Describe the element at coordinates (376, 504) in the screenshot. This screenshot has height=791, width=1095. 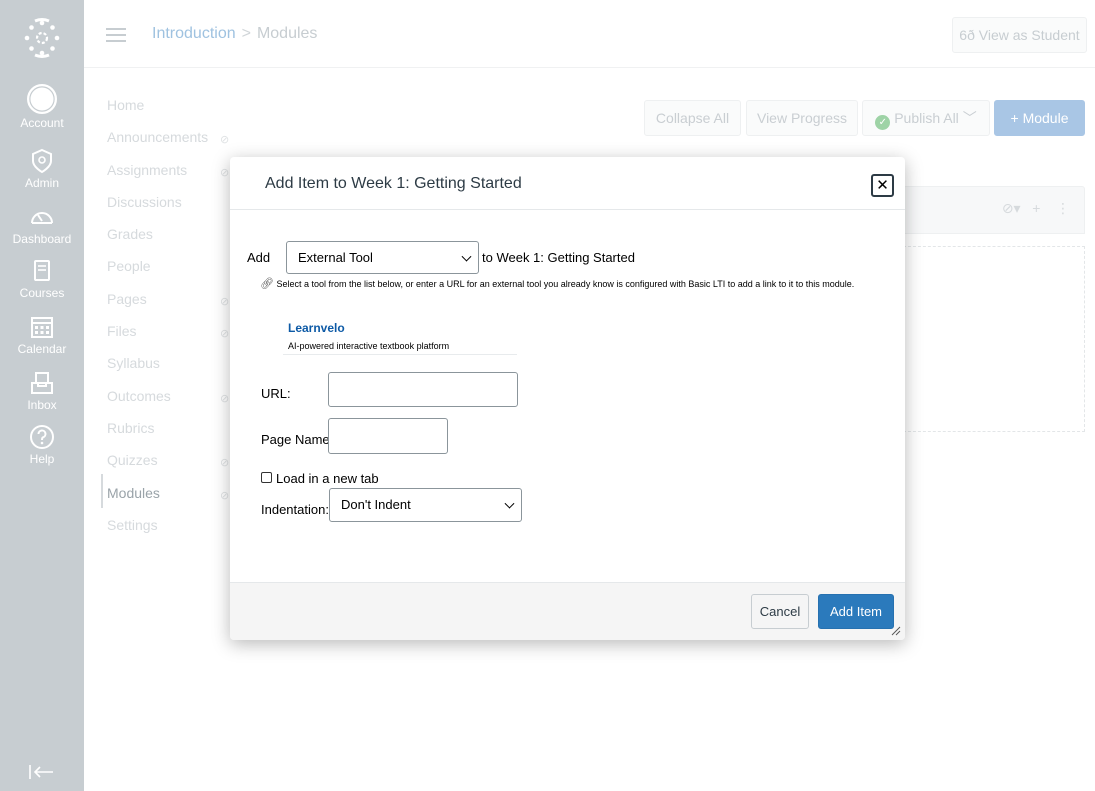
I see `indentation-value: Don't Indent` at that location.